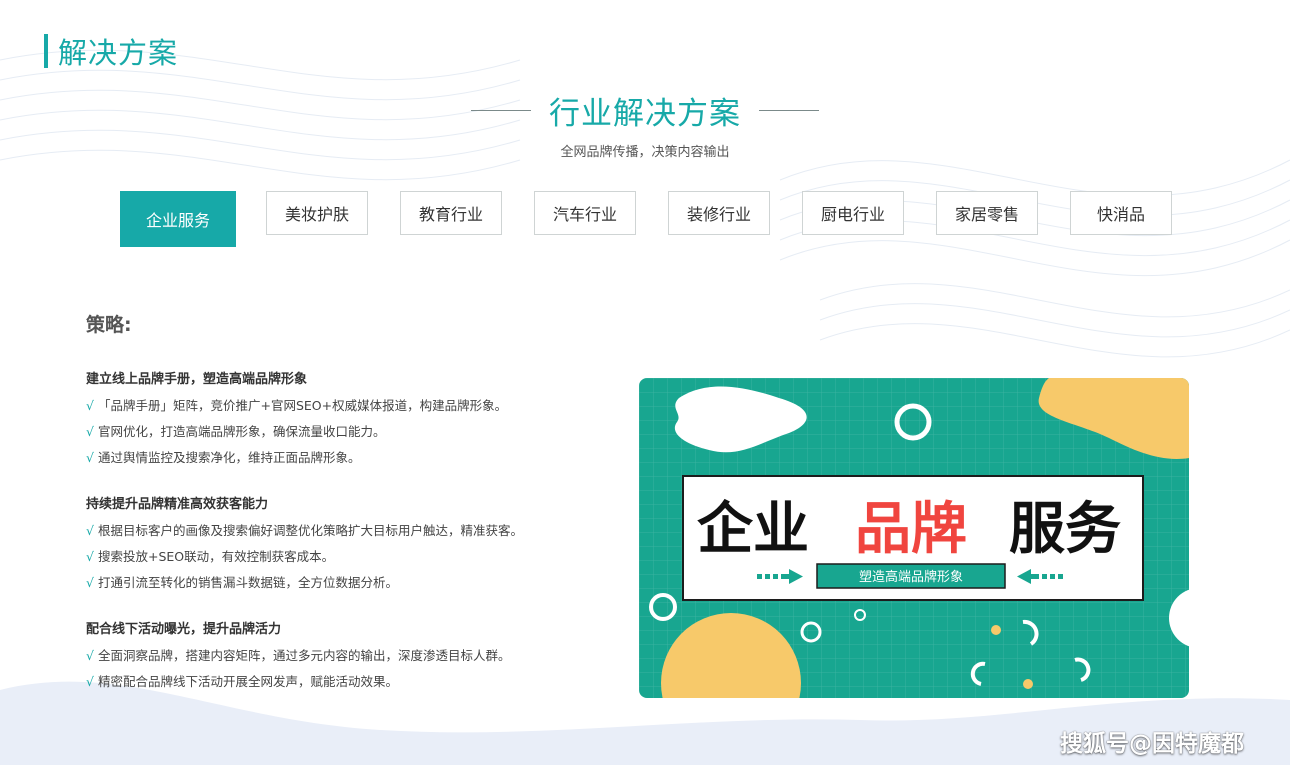  Describe the element at coordinates (753, 529) in the screenshot. I see `banner-word-enterprise: 企业` at that location.